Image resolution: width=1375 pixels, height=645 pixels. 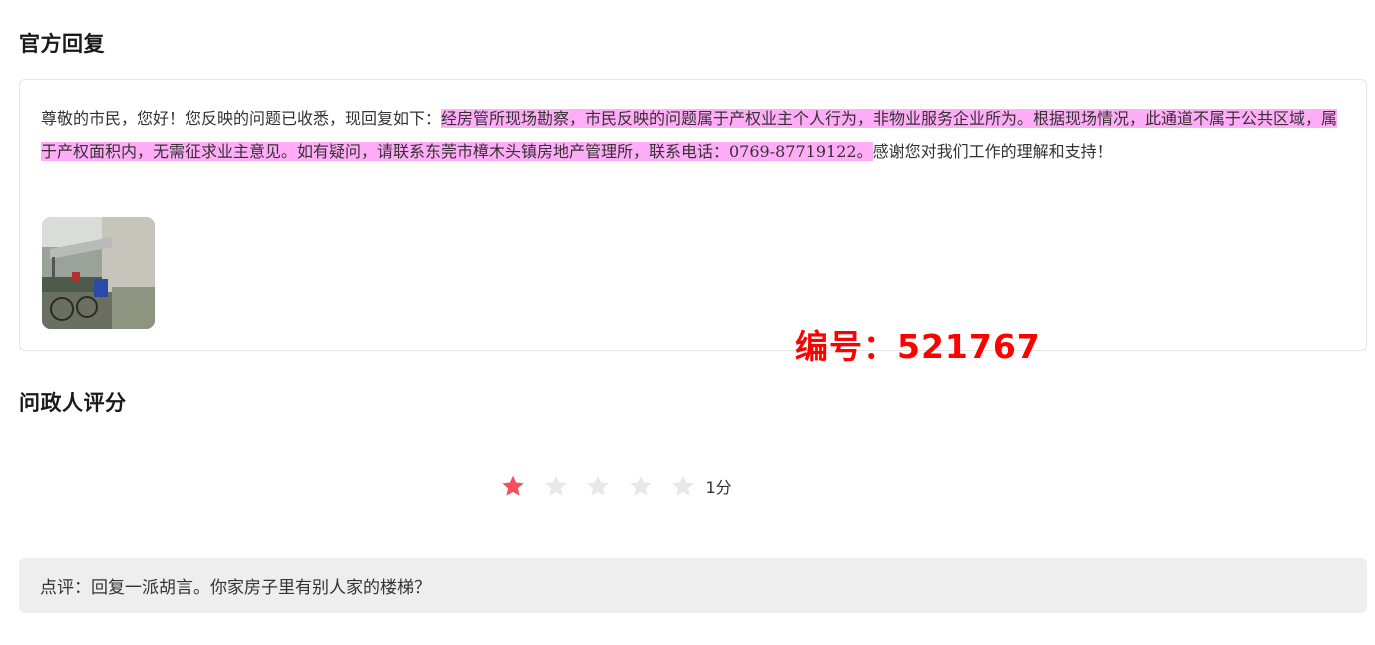 What do you see at coordinates (992, 151) in the screenshot?
I see `reply-text-end: 感谢您对我们工作的理解和支持！` at bounding box center [992, 151].